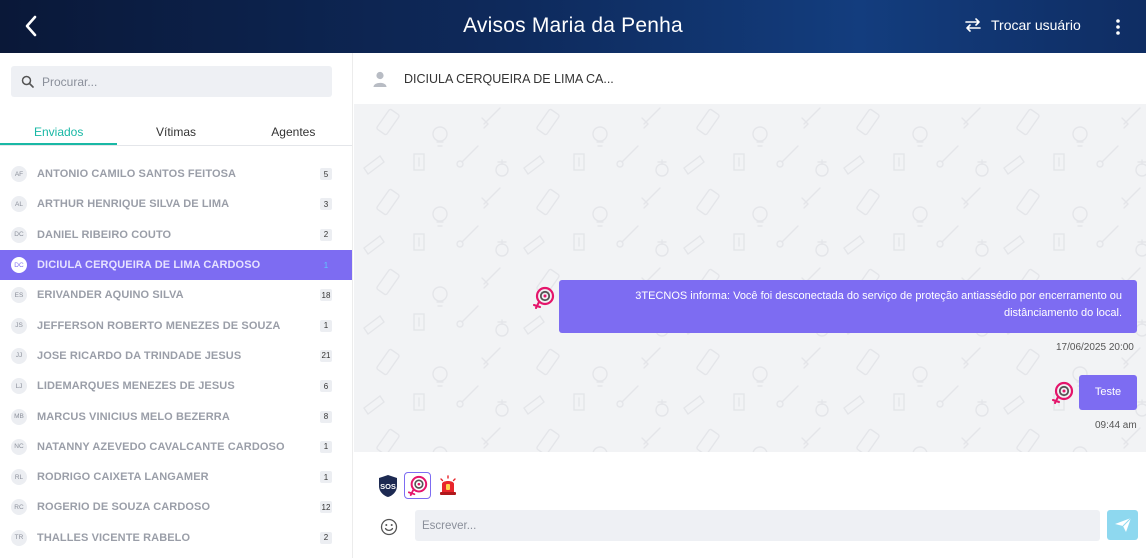 The width and height of the screenshot is (1146, 558). I want to click on siren-button, so click(447, 485).